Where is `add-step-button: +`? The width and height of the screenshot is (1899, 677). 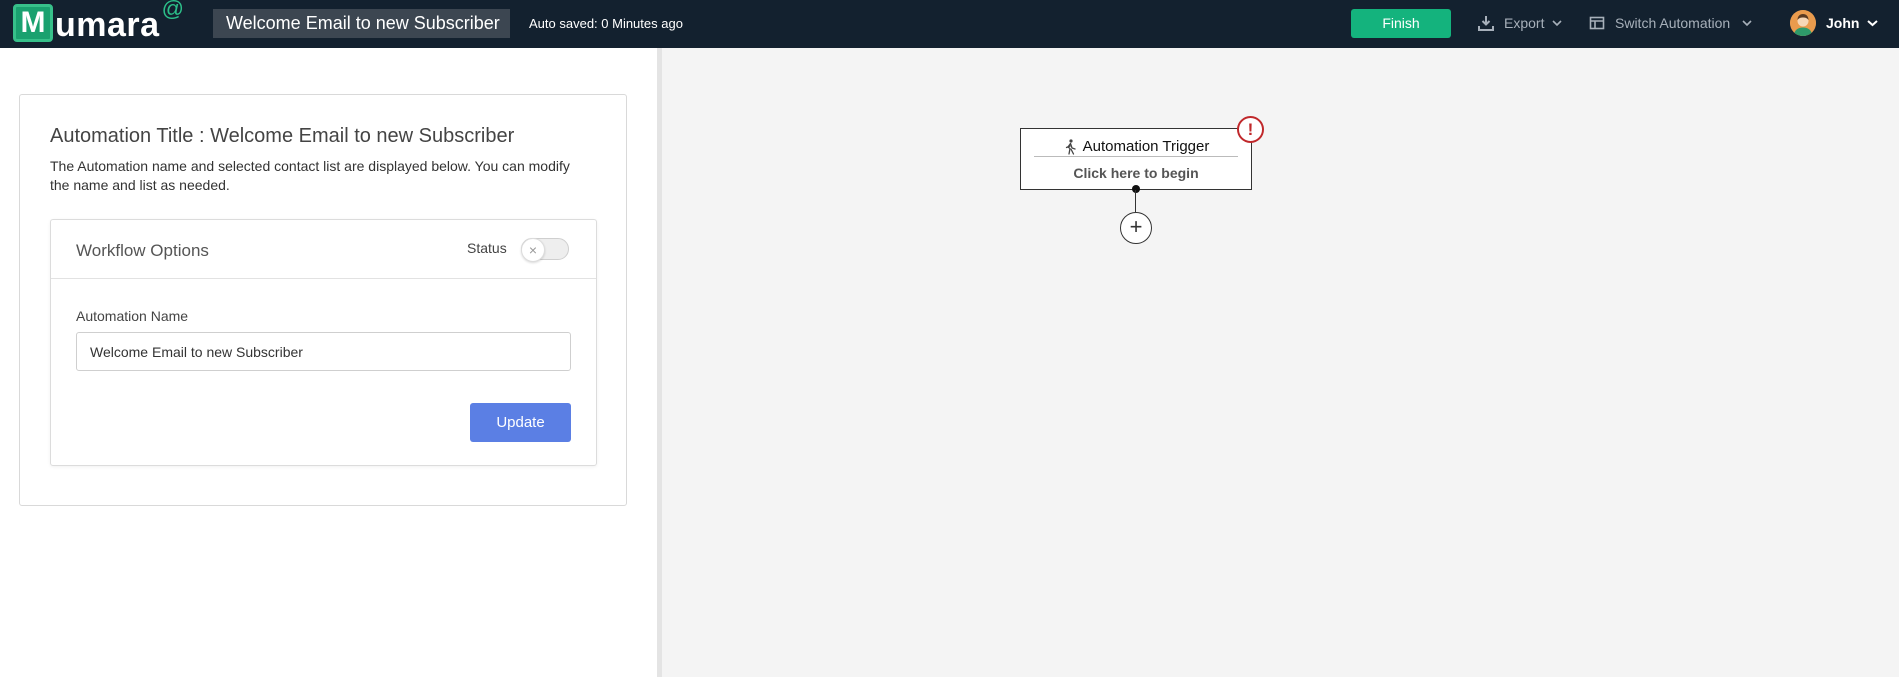
add-step-button: + is located at coordinates (1136, 228).